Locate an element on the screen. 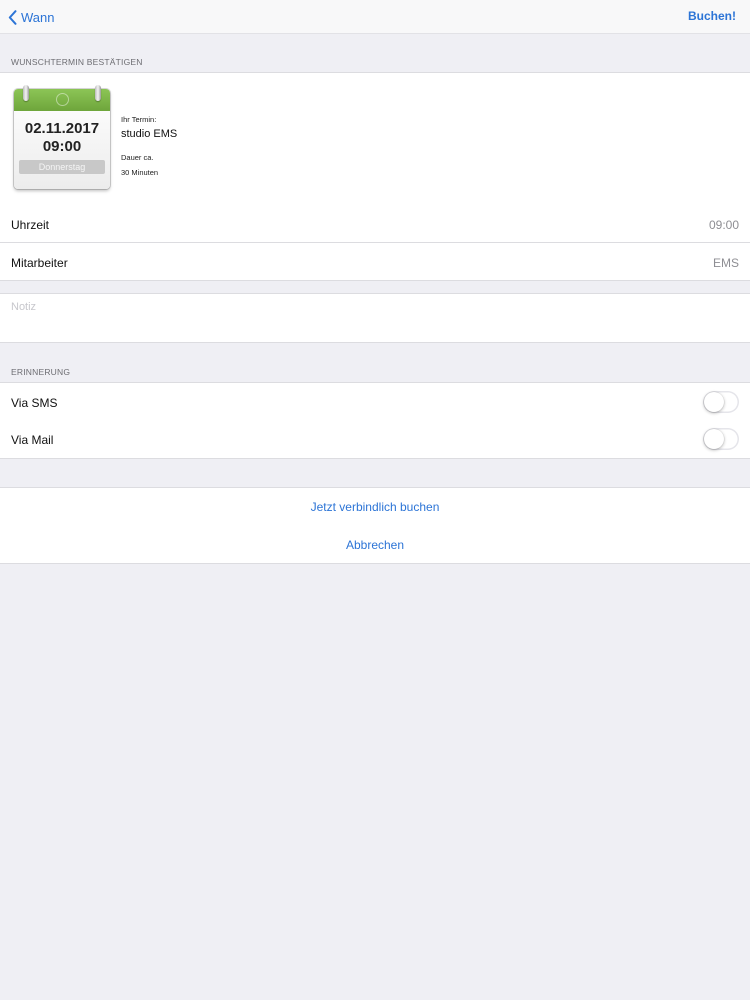 This screenshot has width=750, height=1000. back-button-label: Wann is located at coordinates (38, 17).